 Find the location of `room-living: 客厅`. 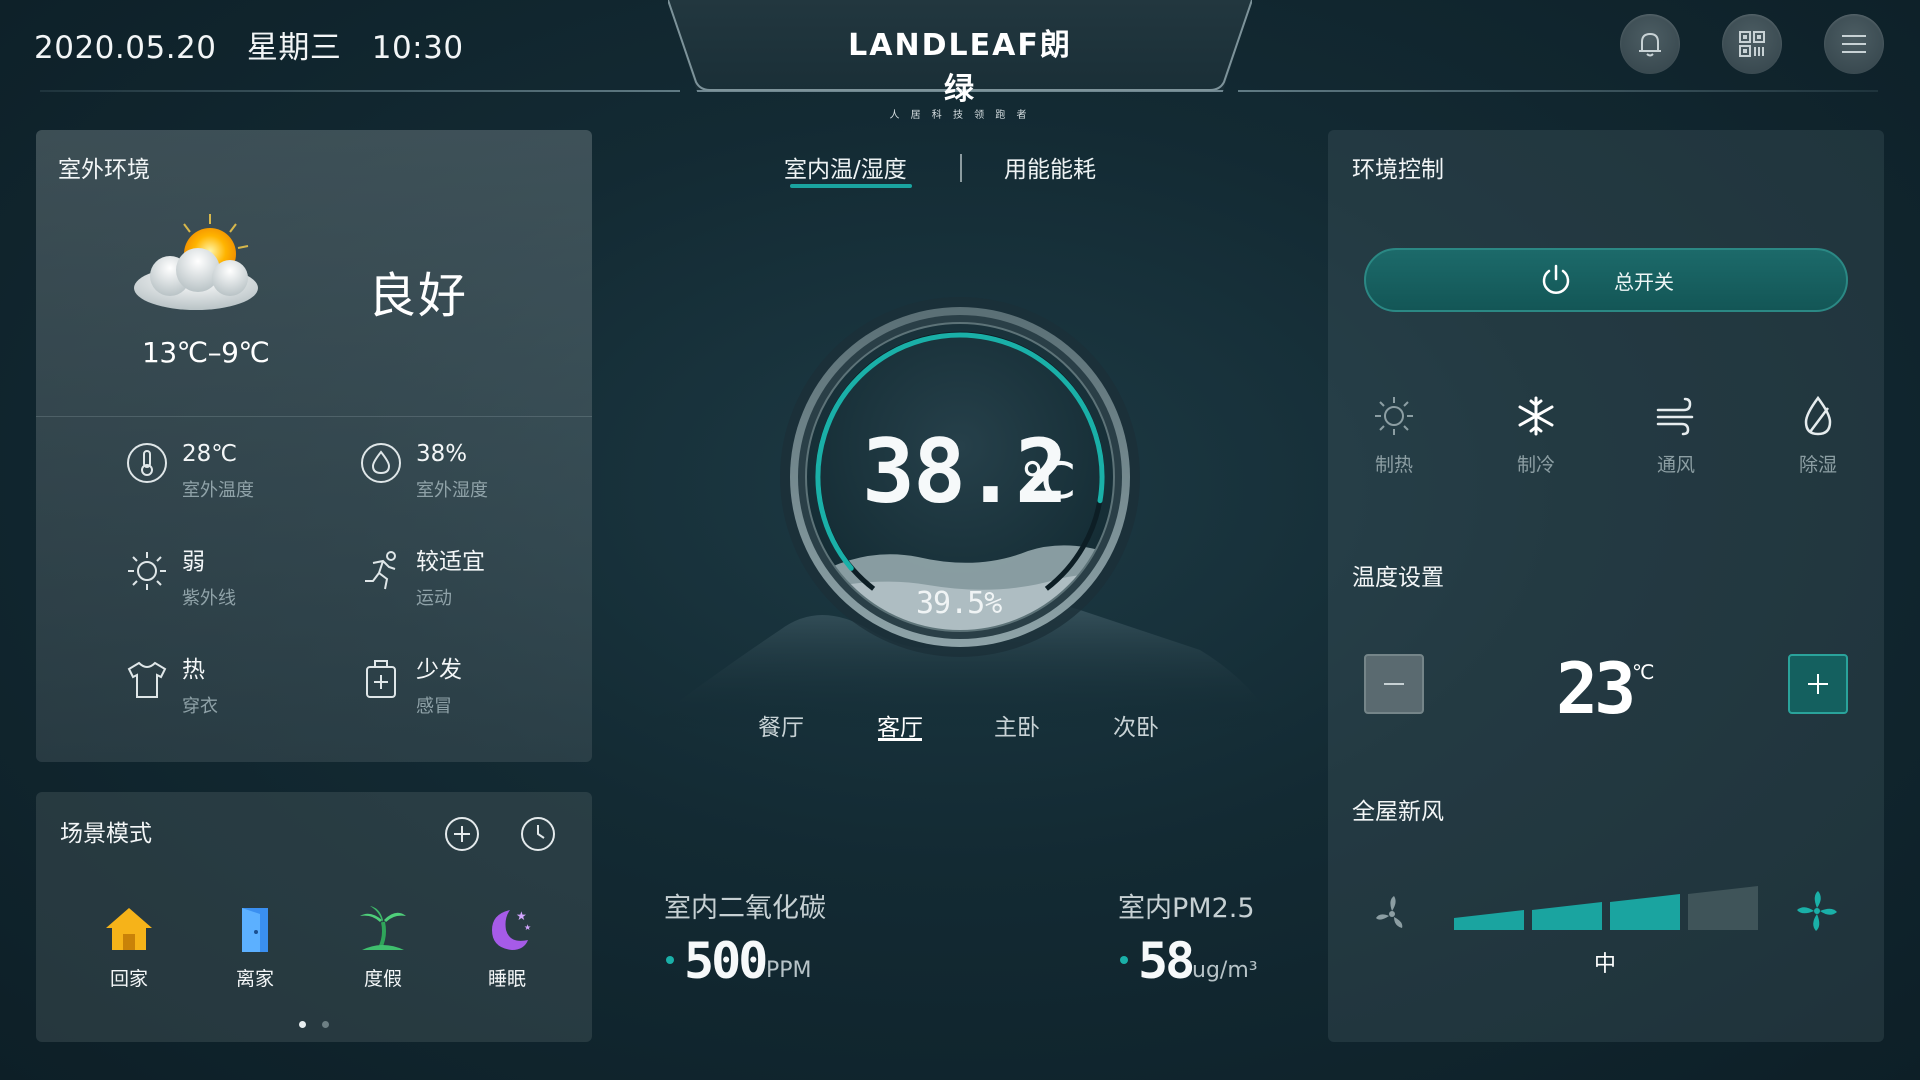

room-living: 客厅 is located at coordinates (900, 725).